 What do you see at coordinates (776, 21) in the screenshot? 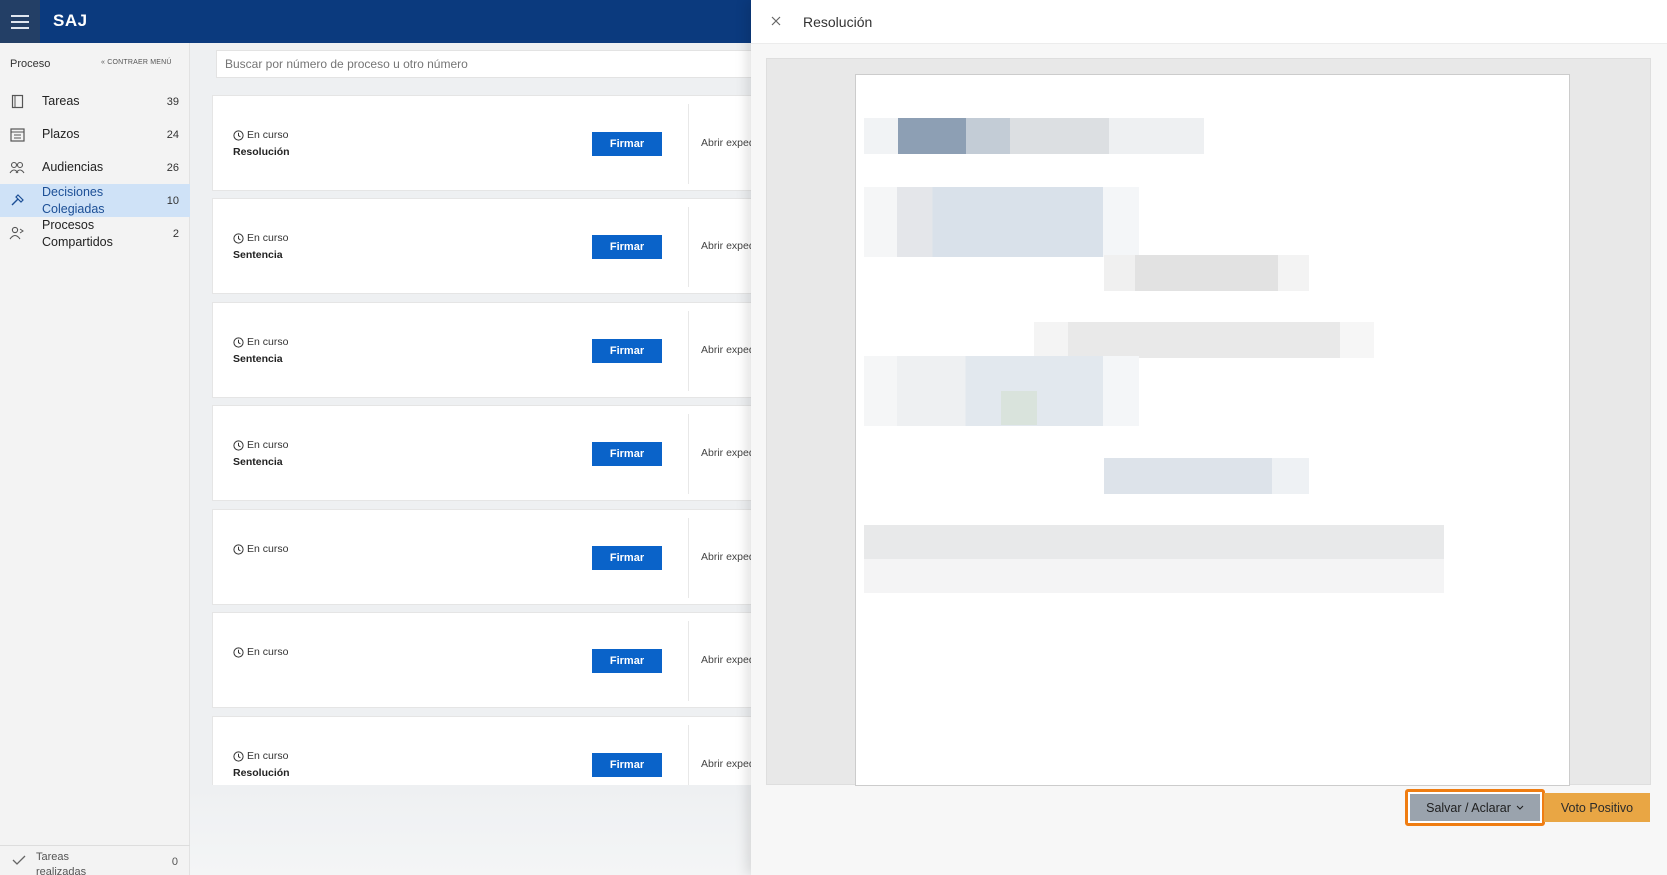
I see `close-icon` at bounding box center [776, 21].